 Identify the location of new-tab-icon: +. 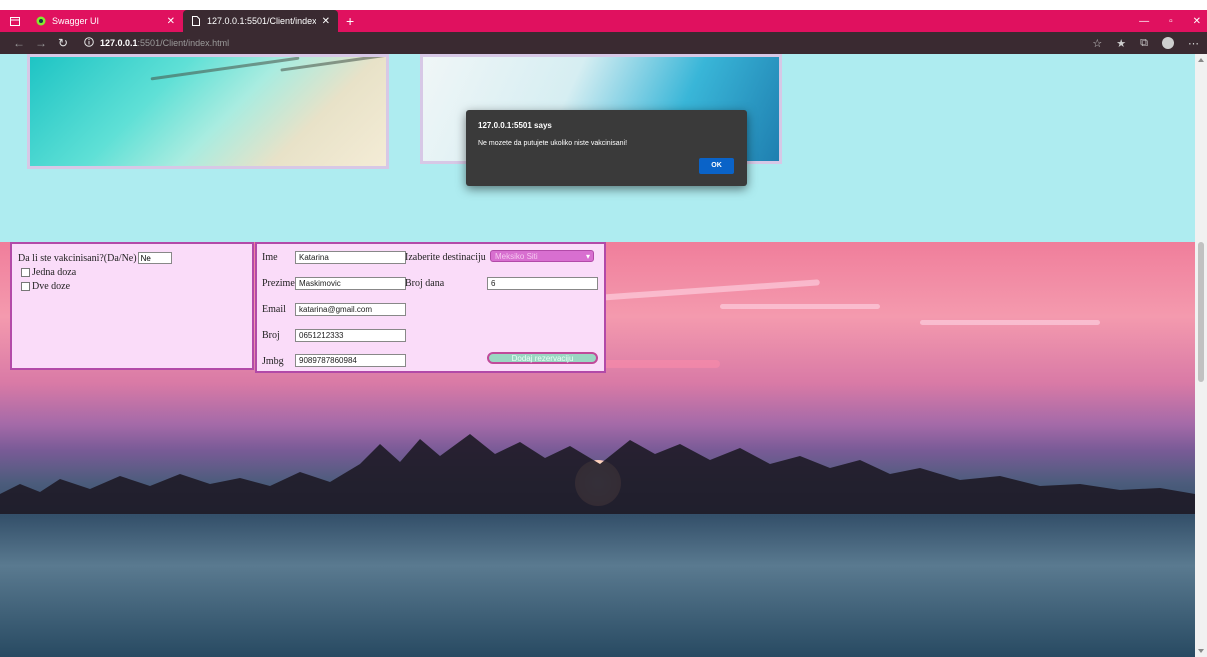
(350, 21).